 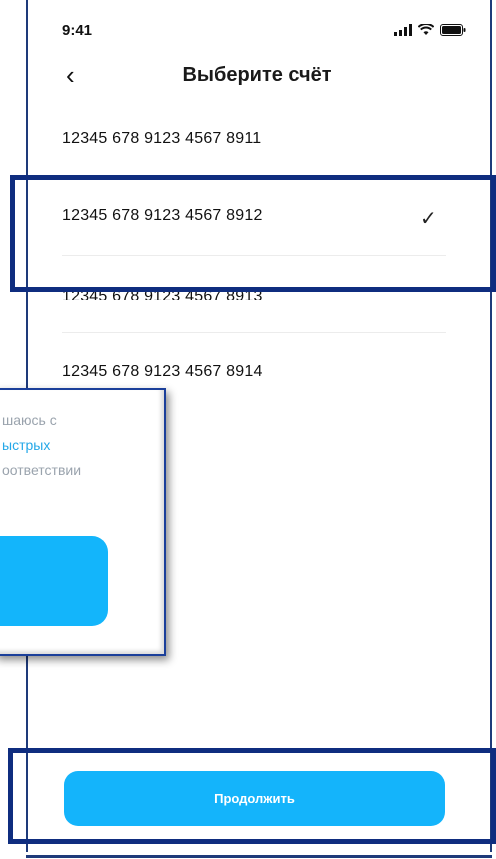 I want to click on popup-link-text: ыстрых, so click(x=26, y=445).